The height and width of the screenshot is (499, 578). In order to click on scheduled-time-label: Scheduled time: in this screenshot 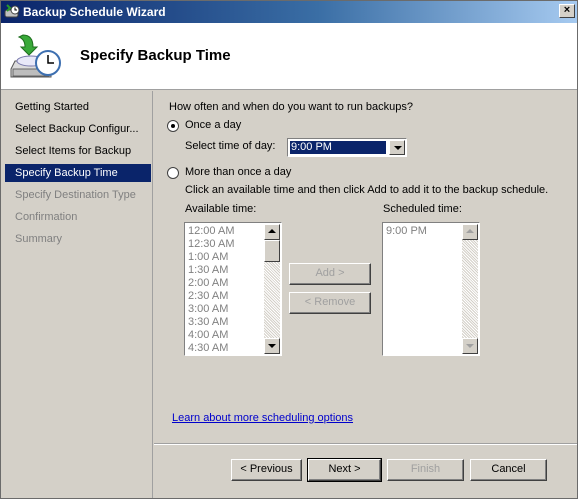, I will do `click(422, 209)`.